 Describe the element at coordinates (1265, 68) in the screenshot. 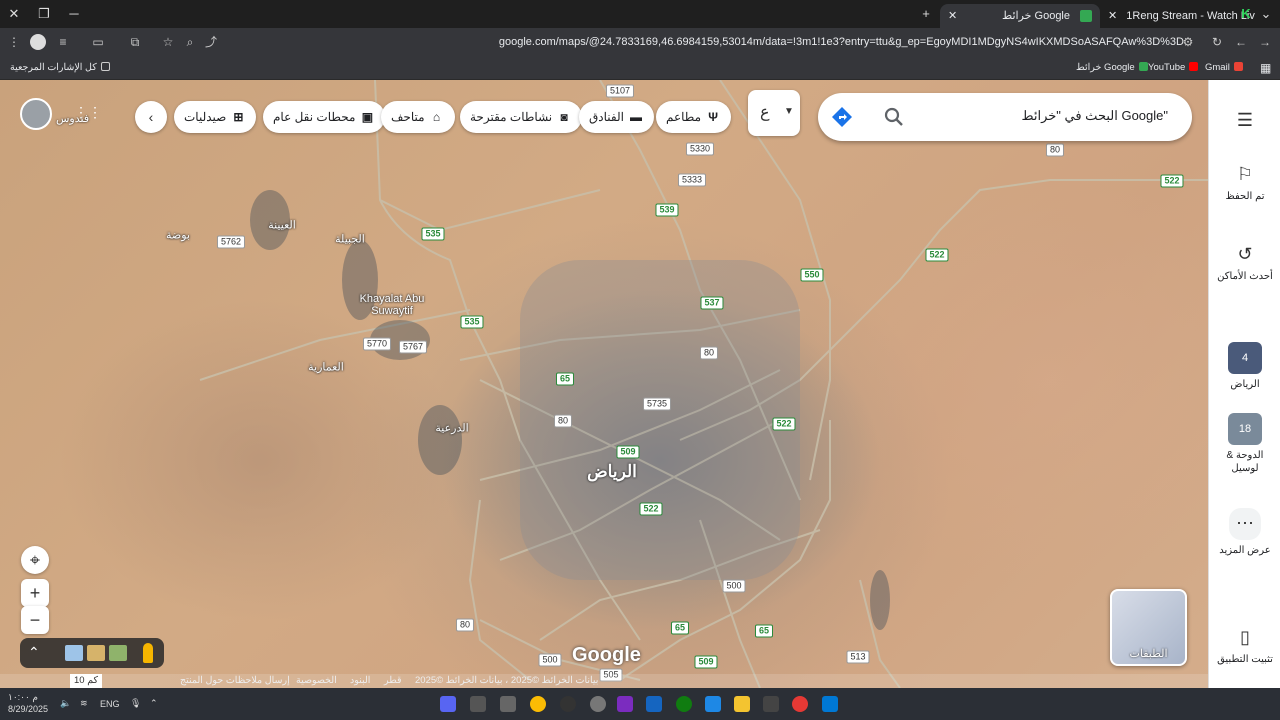

I see `grid-icon: ▦` at that location.